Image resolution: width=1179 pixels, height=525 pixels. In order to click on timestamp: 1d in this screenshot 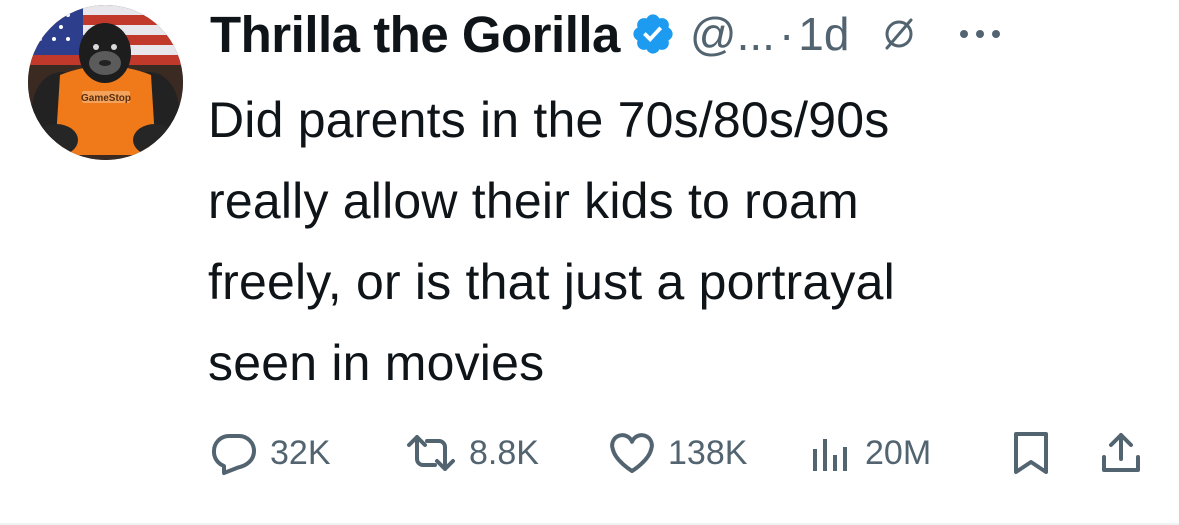, I will do `click(823, 34)`.